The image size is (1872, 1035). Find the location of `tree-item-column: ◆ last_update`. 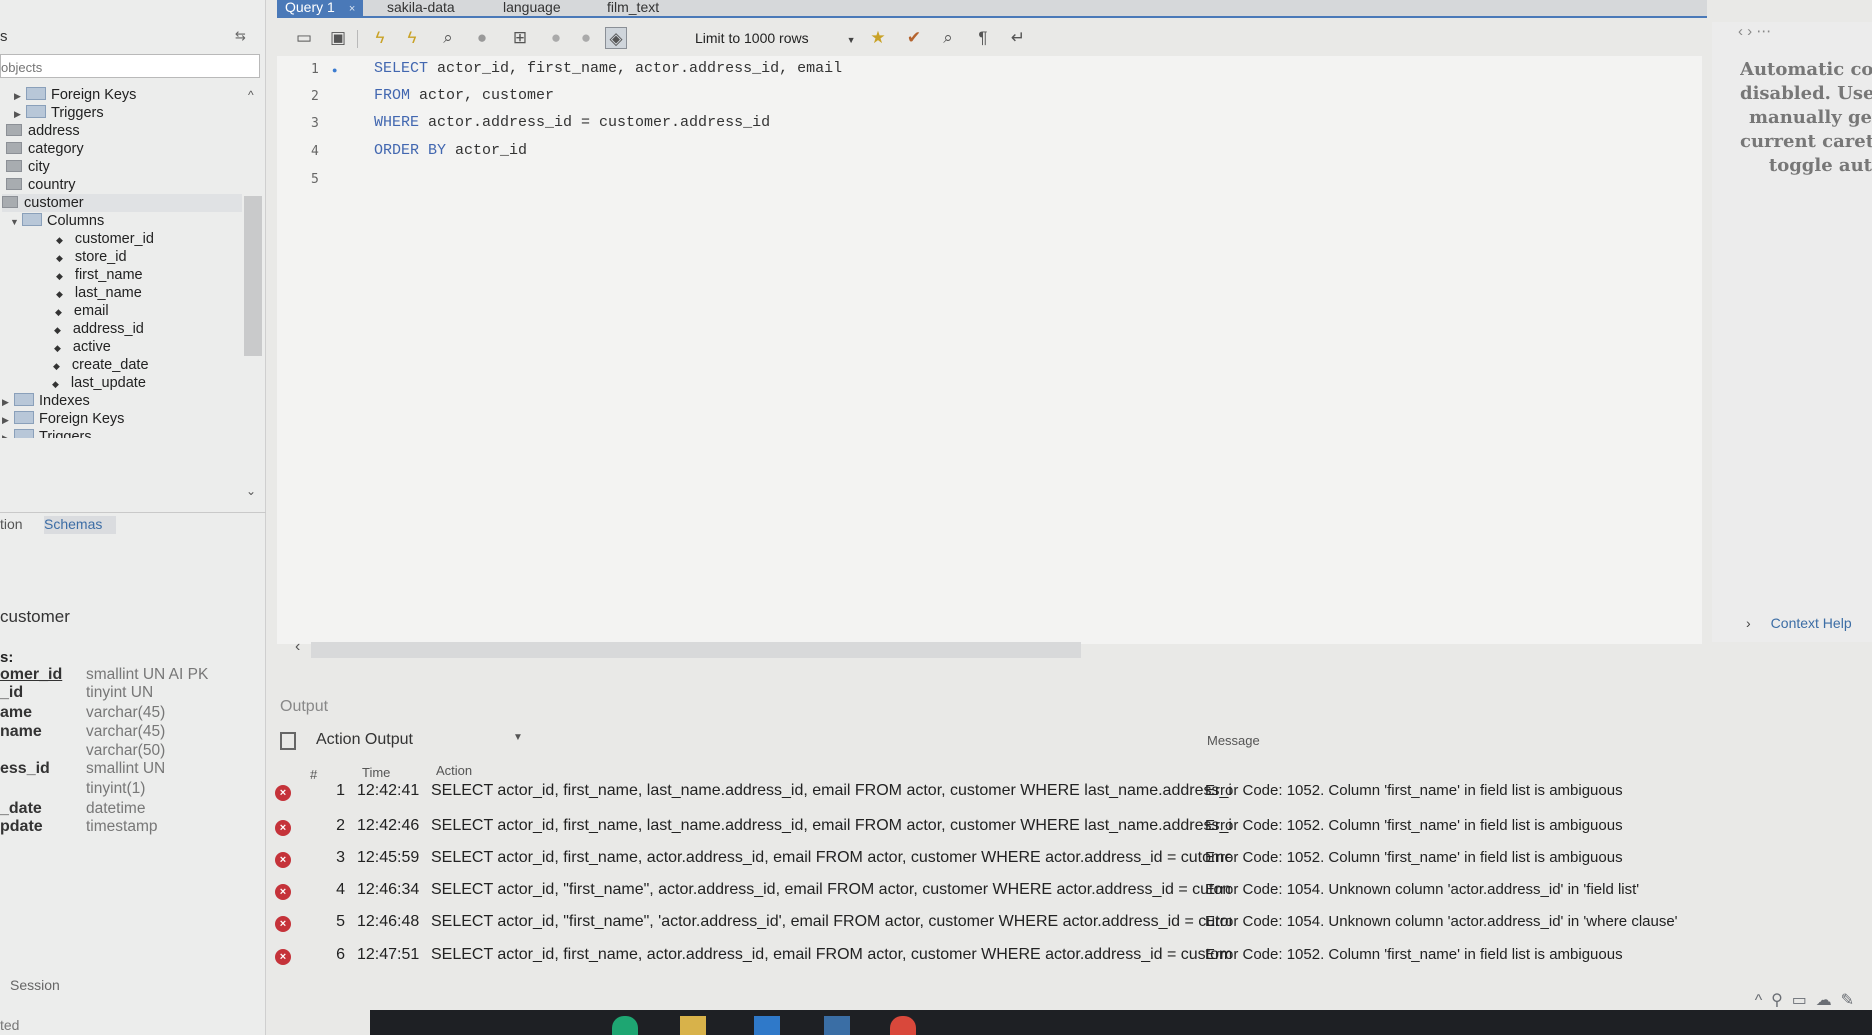

tree-item-column: ◆ last_update is located at coordinates (99, 383).